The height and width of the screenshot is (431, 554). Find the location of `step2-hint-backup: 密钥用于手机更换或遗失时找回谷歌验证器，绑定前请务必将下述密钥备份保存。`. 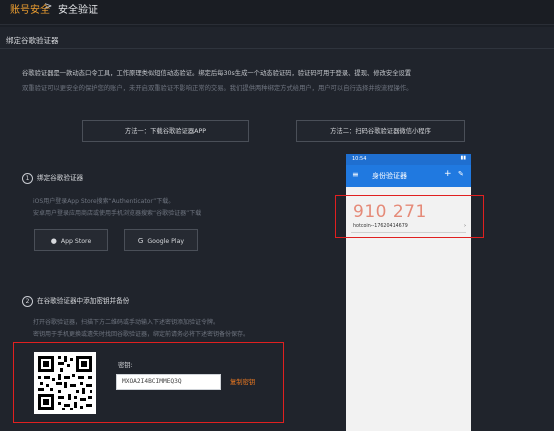

step2-hint-backup: 密钥用于手机更换或遗失时找回谷歌验证器，绑定前请务必将下述密钥备份保存。 is located at coordinates (141, 334).